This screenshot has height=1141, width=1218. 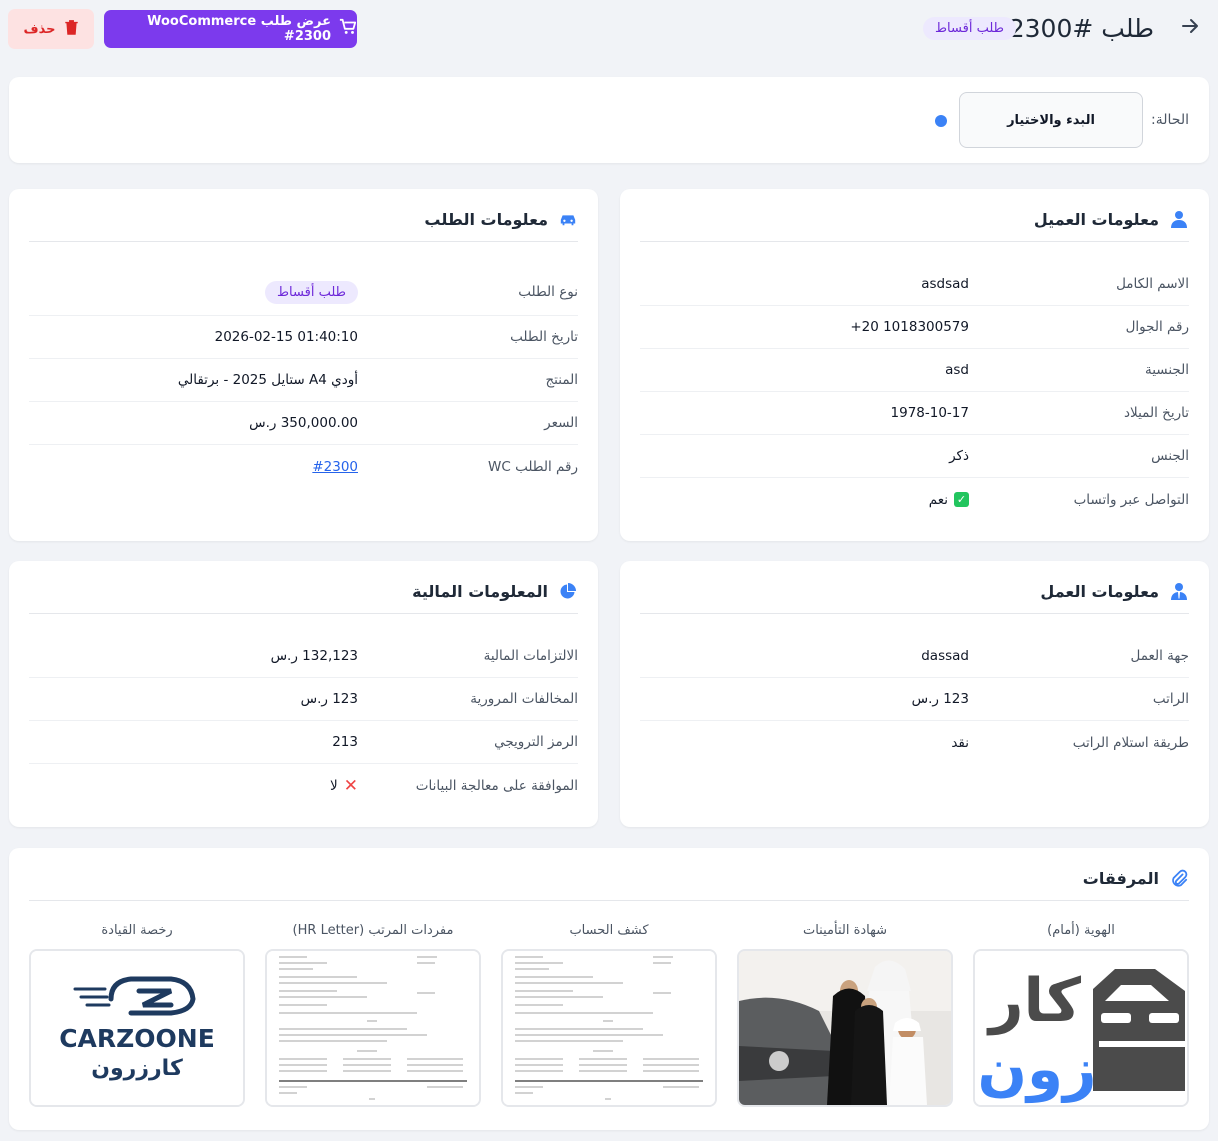 I want to click on order-row-wc-number: رقم الطلب WC #2300, so click(x=445, y=466).